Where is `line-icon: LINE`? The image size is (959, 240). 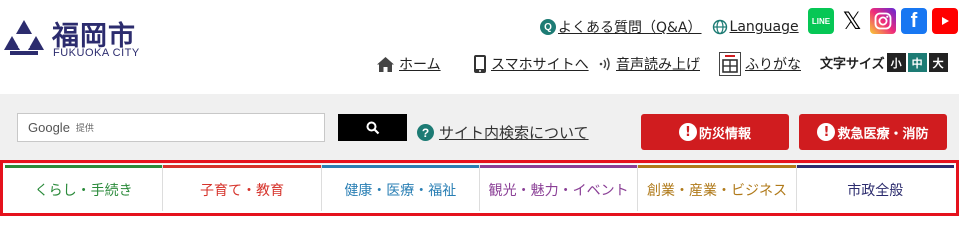
line-icon: LINE is located at coordinates (821, 21).